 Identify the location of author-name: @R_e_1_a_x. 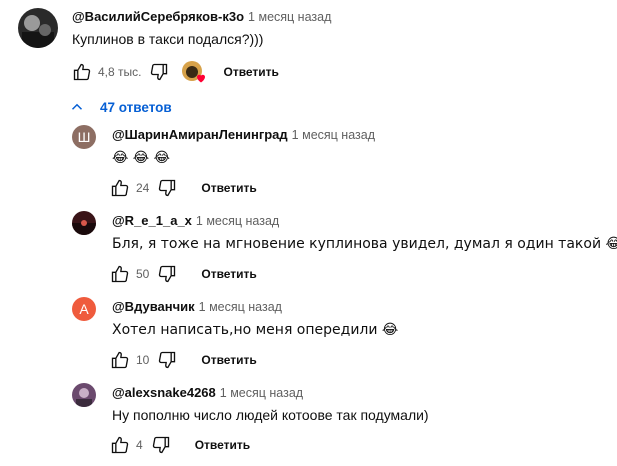
(152, 220).